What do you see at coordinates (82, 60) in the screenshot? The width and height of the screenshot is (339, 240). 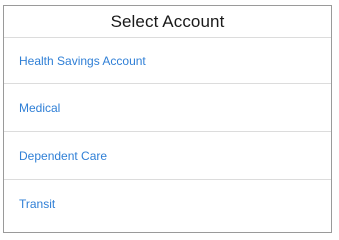 I see `account-option-label: Health Savings Account` at bounding box center [82, 60].